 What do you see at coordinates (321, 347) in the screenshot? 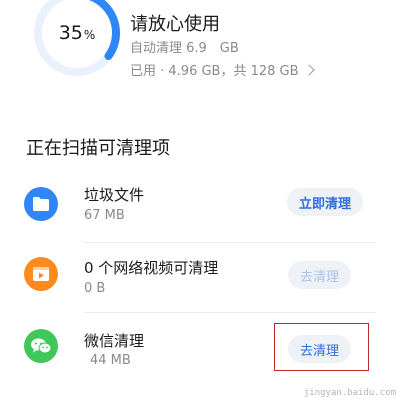
I see `highlight-box` at bounding box center [321, 347].